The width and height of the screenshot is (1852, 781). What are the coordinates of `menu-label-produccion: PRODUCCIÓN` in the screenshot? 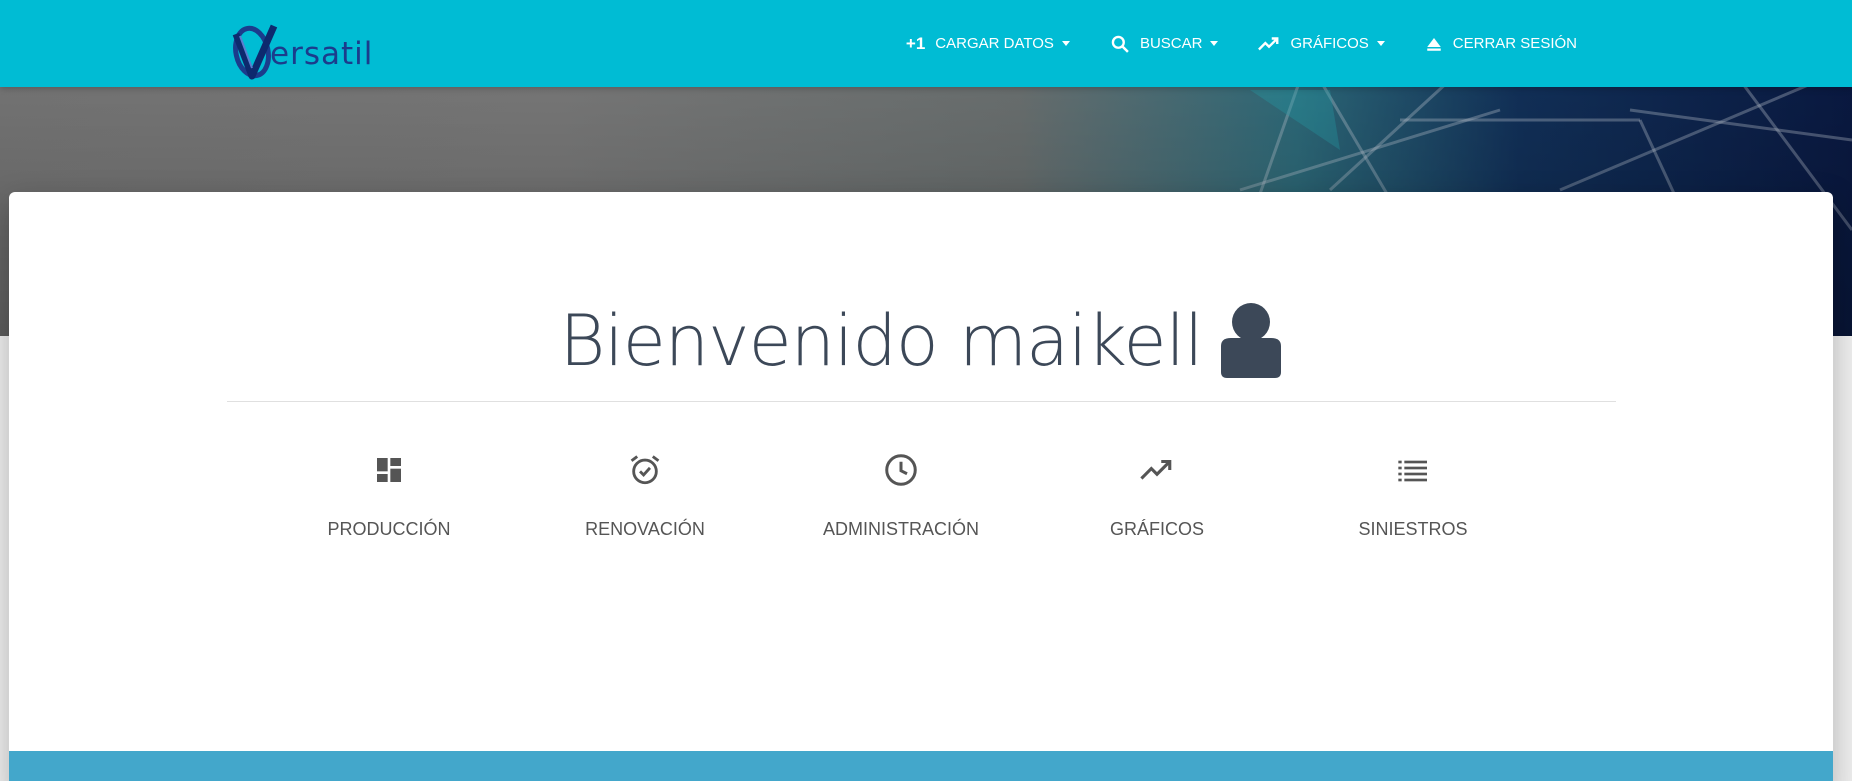 It's located at (389, 529).